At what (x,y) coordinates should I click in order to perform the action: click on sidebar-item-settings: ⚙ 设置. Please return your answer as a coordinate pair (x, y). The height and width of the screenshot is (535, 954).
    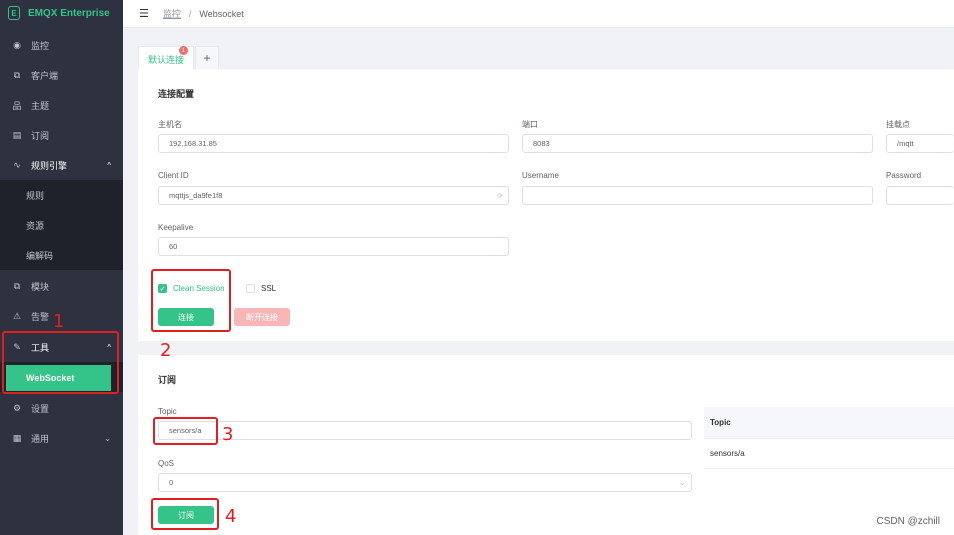
    Looking at the image, I should click on (61, 408).